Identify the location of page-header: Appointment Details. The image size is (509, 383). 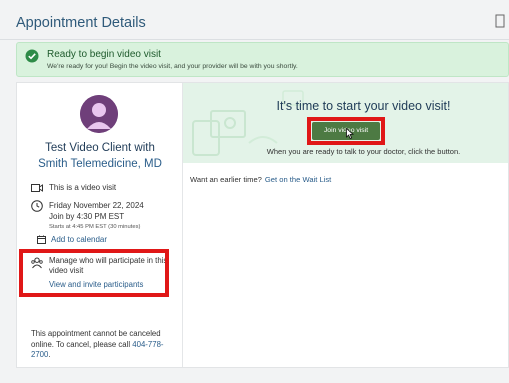
(254, 20).